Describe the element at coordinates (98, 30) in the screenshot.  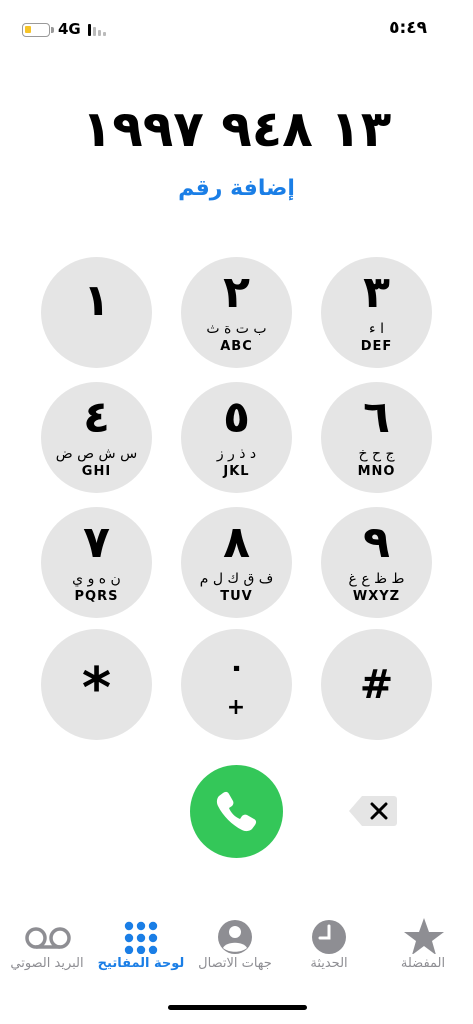
I see `signal-icon` at that location.